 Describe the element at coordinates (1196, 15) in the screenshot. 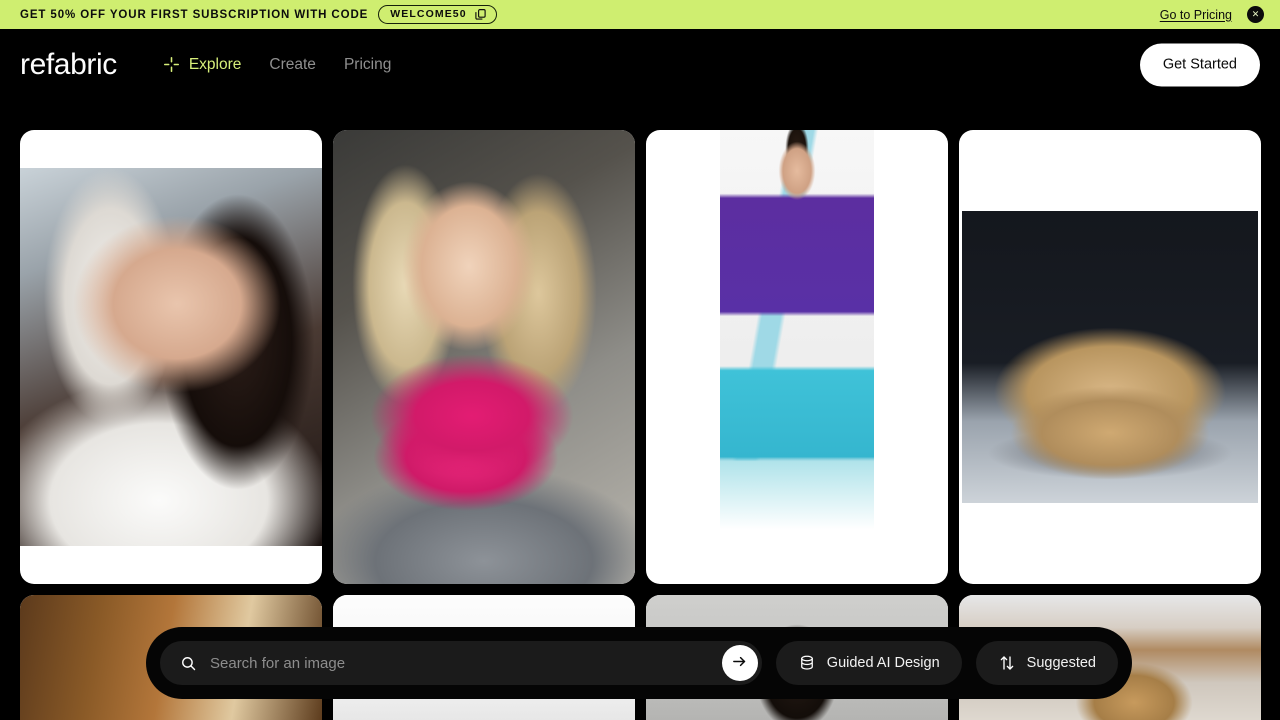

I see `go-to-pricing-link: Go to Pricing` at that location.